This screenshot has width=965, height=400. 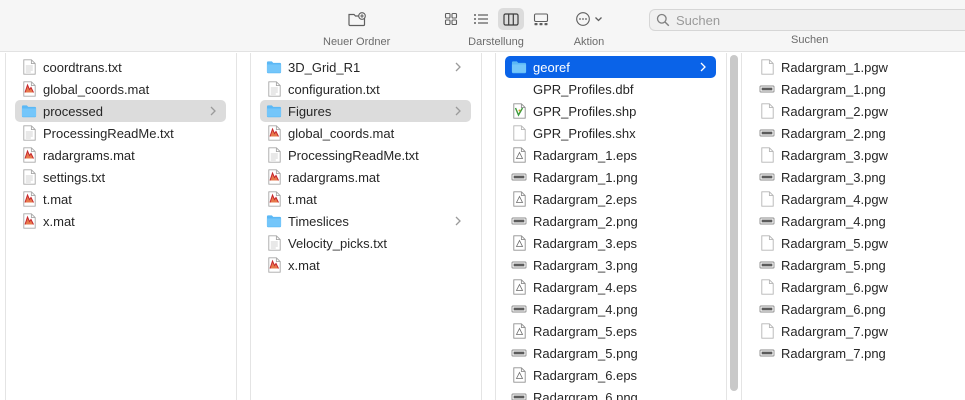 What do you see at coordinates (585, 394) in the screenshot?
I see `item-name: Radargram_6.png` at bounding box center [585, 394].